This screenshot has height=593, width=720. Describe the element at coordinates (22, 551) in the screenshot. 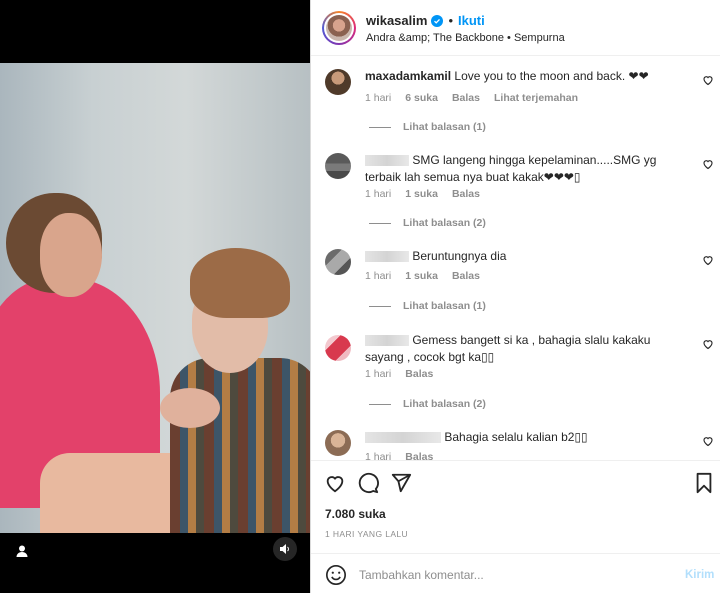

I see `user-icon` at that location.